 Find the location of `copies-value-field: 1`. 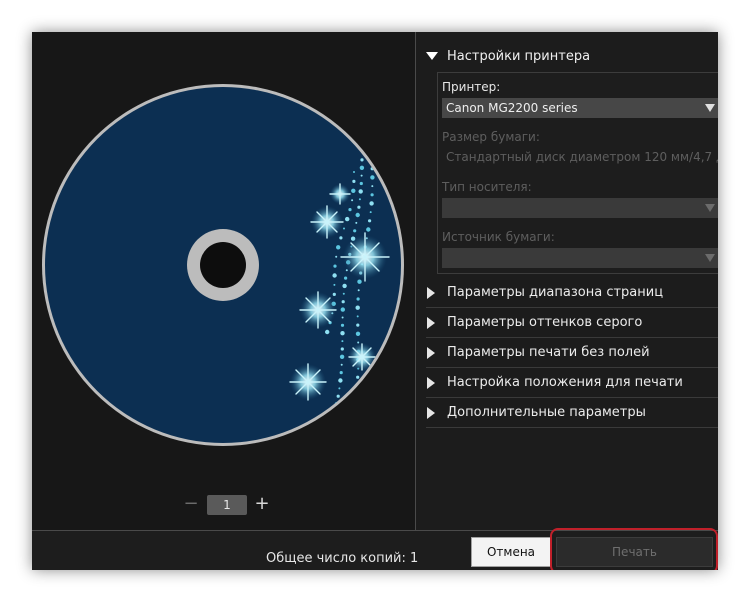

copies-value-field: 1 is located at coordinates (227, 505).